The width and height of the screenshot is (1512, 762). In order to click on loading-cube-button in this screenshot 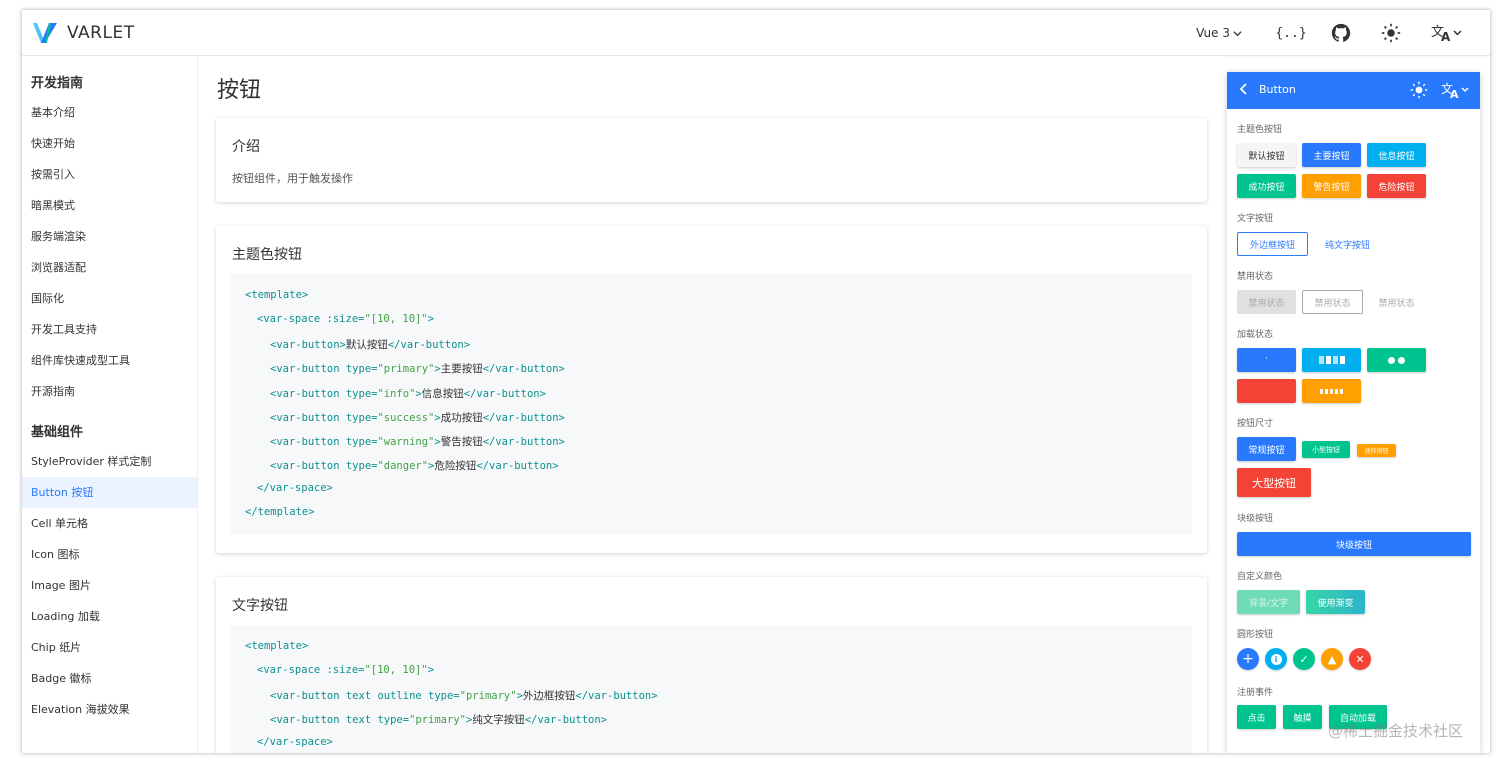, I will do `click(1396, 360)`.